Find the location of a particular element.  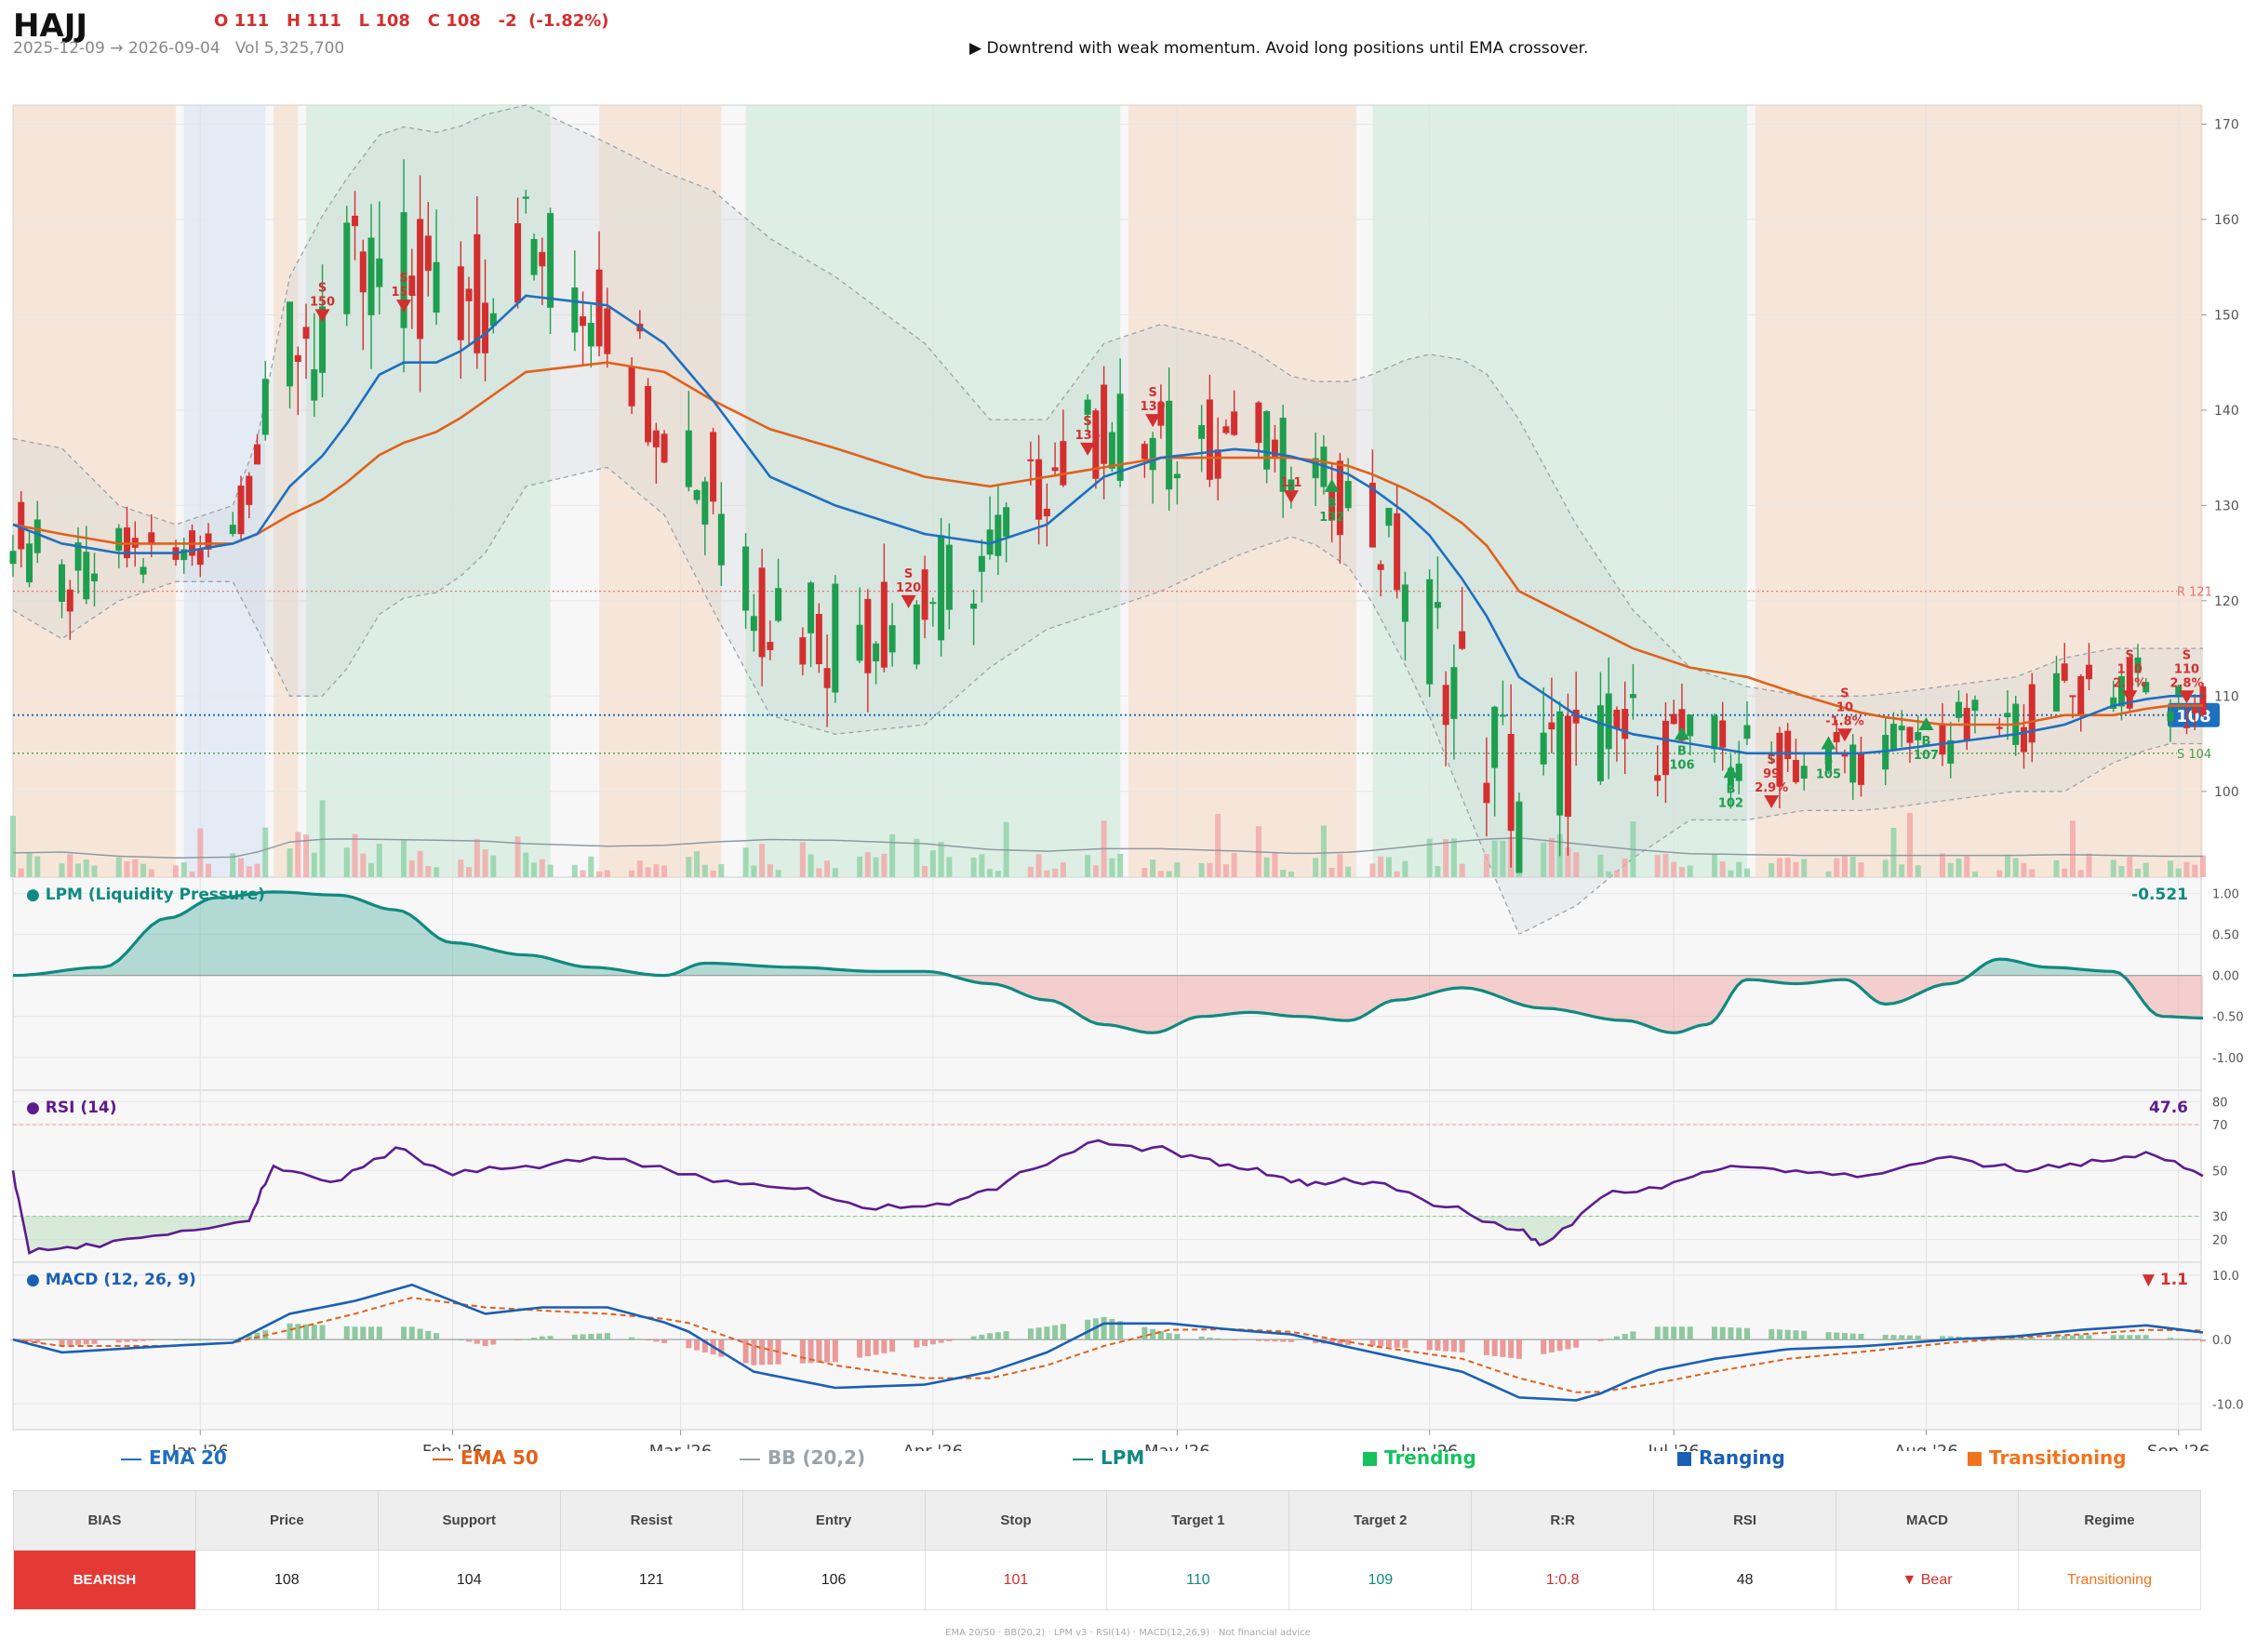

summary-value-cell: ▼ Bear is located at coordinates (1928, 1580).